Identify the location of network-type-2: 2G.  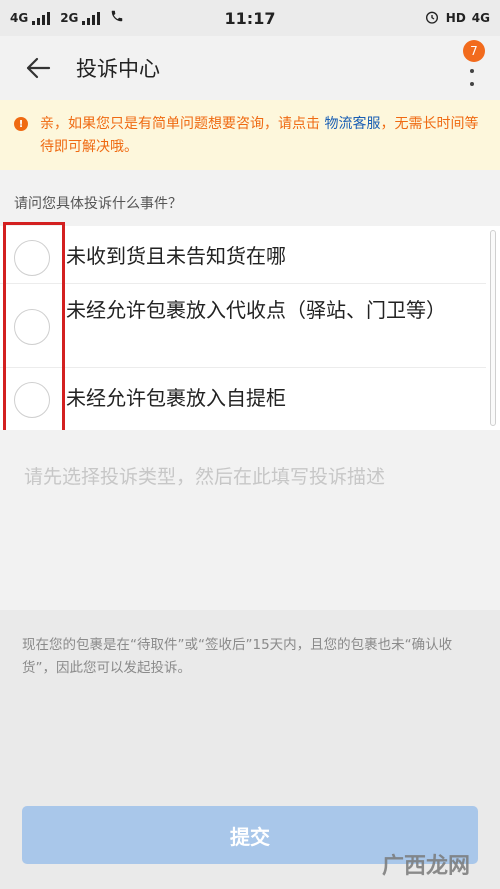
(69, 18).